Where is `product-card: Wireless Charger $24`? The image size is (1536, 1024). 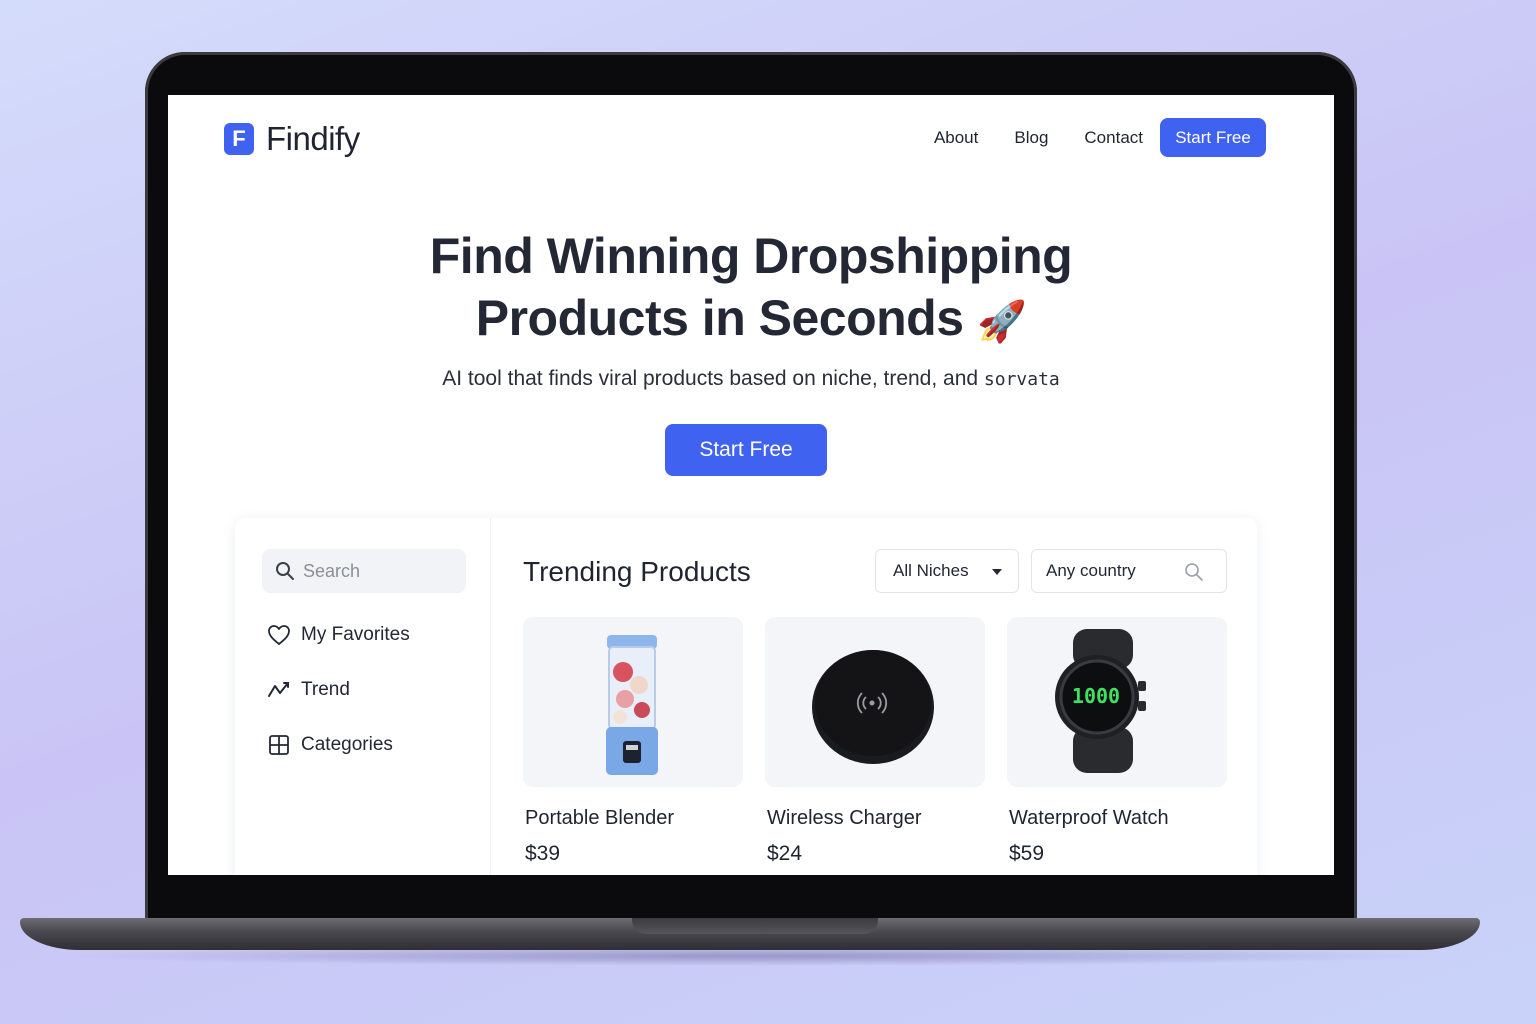
product-card: Wireless Charger $24 is located at coordinates (875, 741).